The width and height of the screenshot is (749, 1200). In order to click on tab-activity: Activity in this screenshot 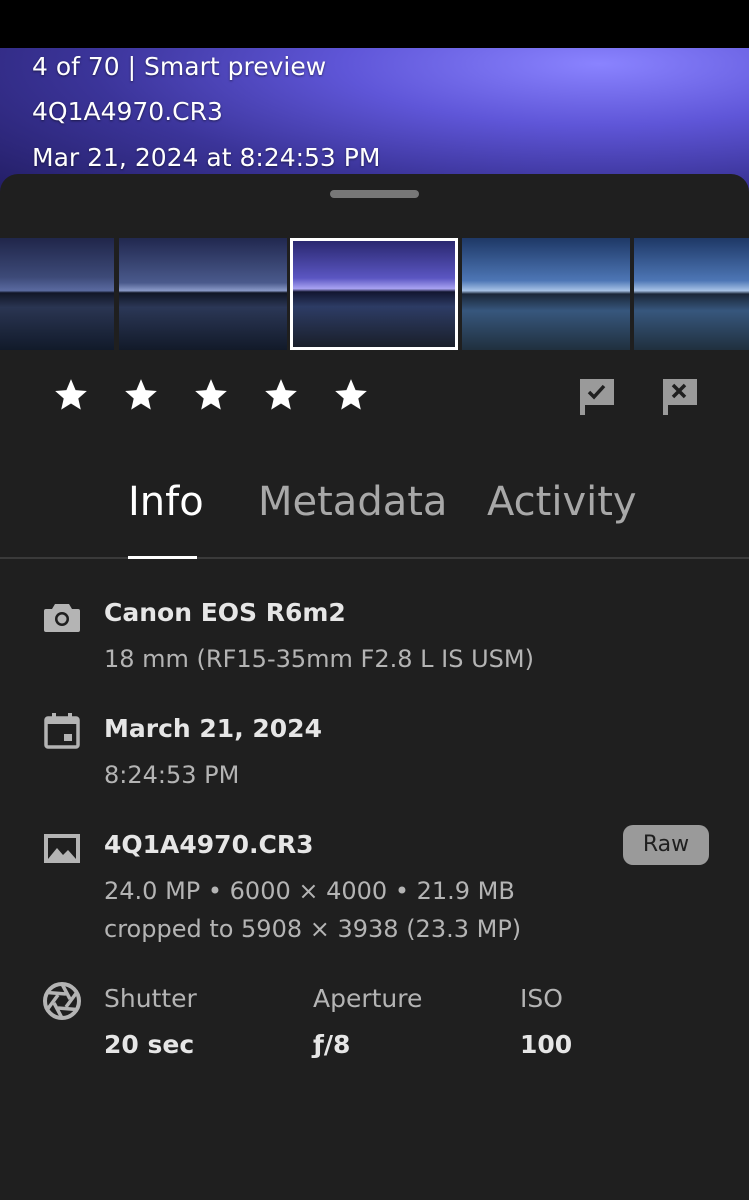, I will do `click(562, 502)`.